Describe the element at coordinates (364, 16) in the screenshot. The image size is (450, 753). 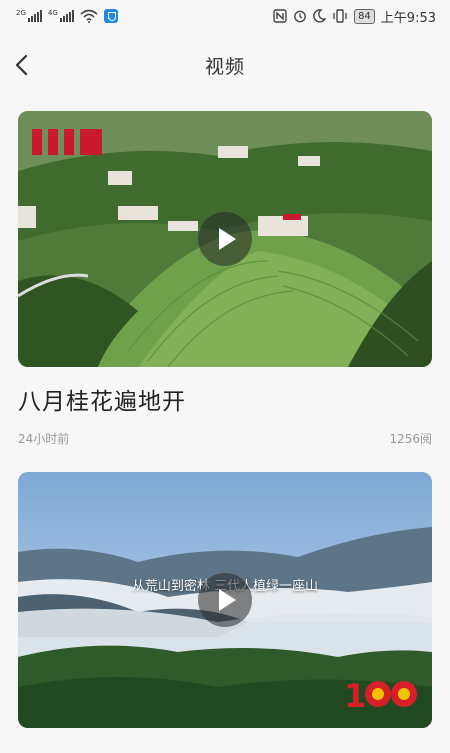
I see `battery-indicator: 84` at that location.